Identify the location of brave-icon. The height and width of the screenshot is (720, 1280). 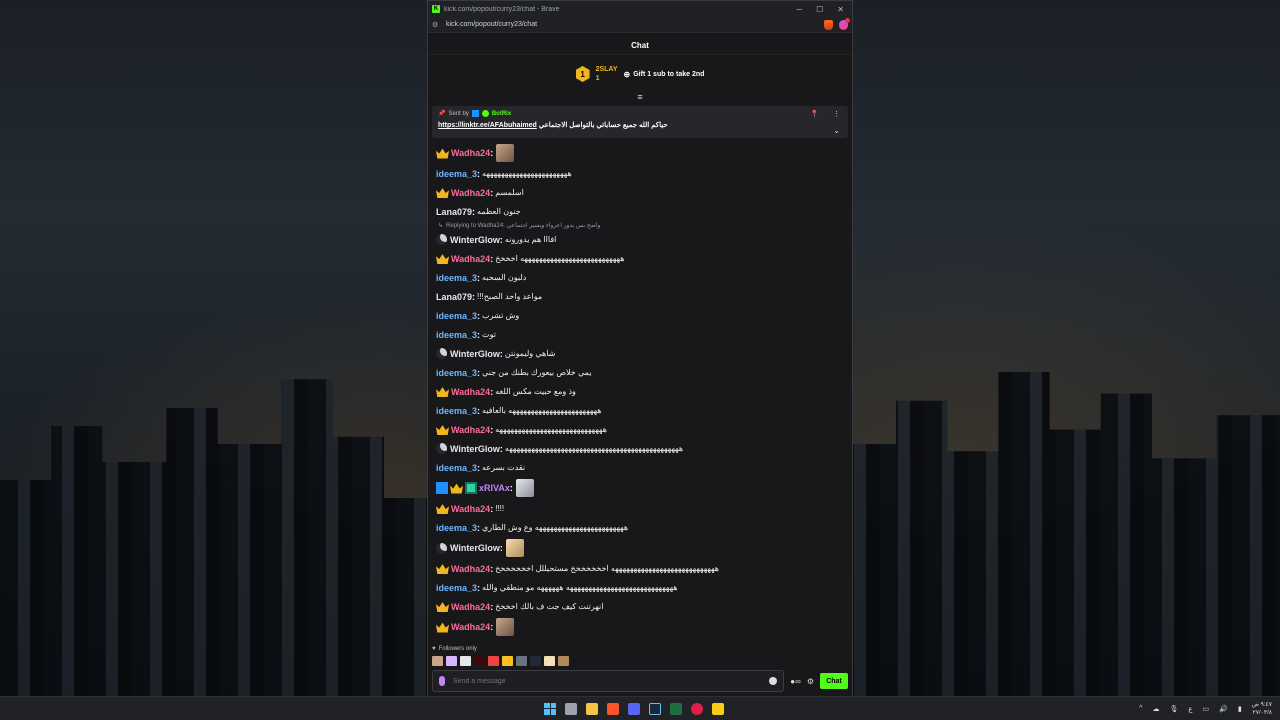
(613, 708).